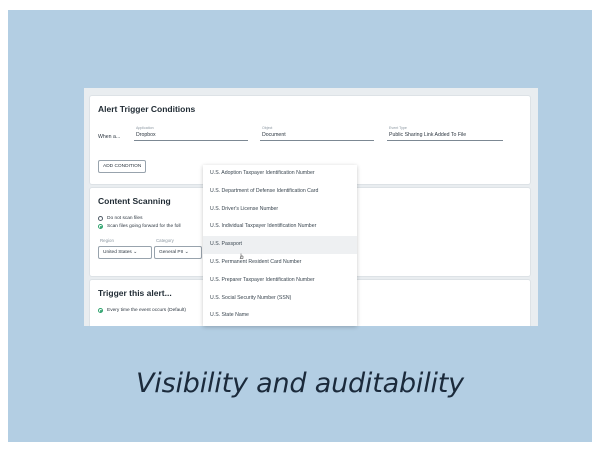 Image resolution: width=600 pixels, height=450 pixels. I want to click on radio-every-time-label: Every time the event occurs (Default), so click(146, 310).